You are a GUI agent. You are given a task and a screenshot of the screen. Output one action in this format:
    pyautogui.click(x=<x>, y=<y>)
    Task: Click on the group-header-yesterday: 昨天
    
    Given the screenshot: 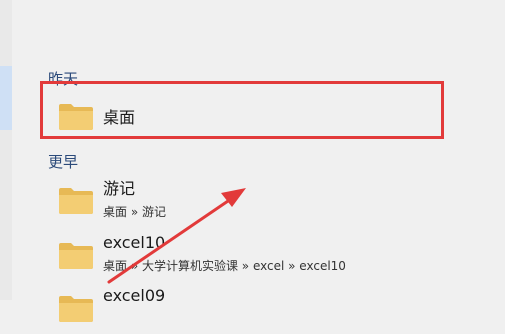 What is the action you would take?
    pyautogui.click(x=63, y=79)
    